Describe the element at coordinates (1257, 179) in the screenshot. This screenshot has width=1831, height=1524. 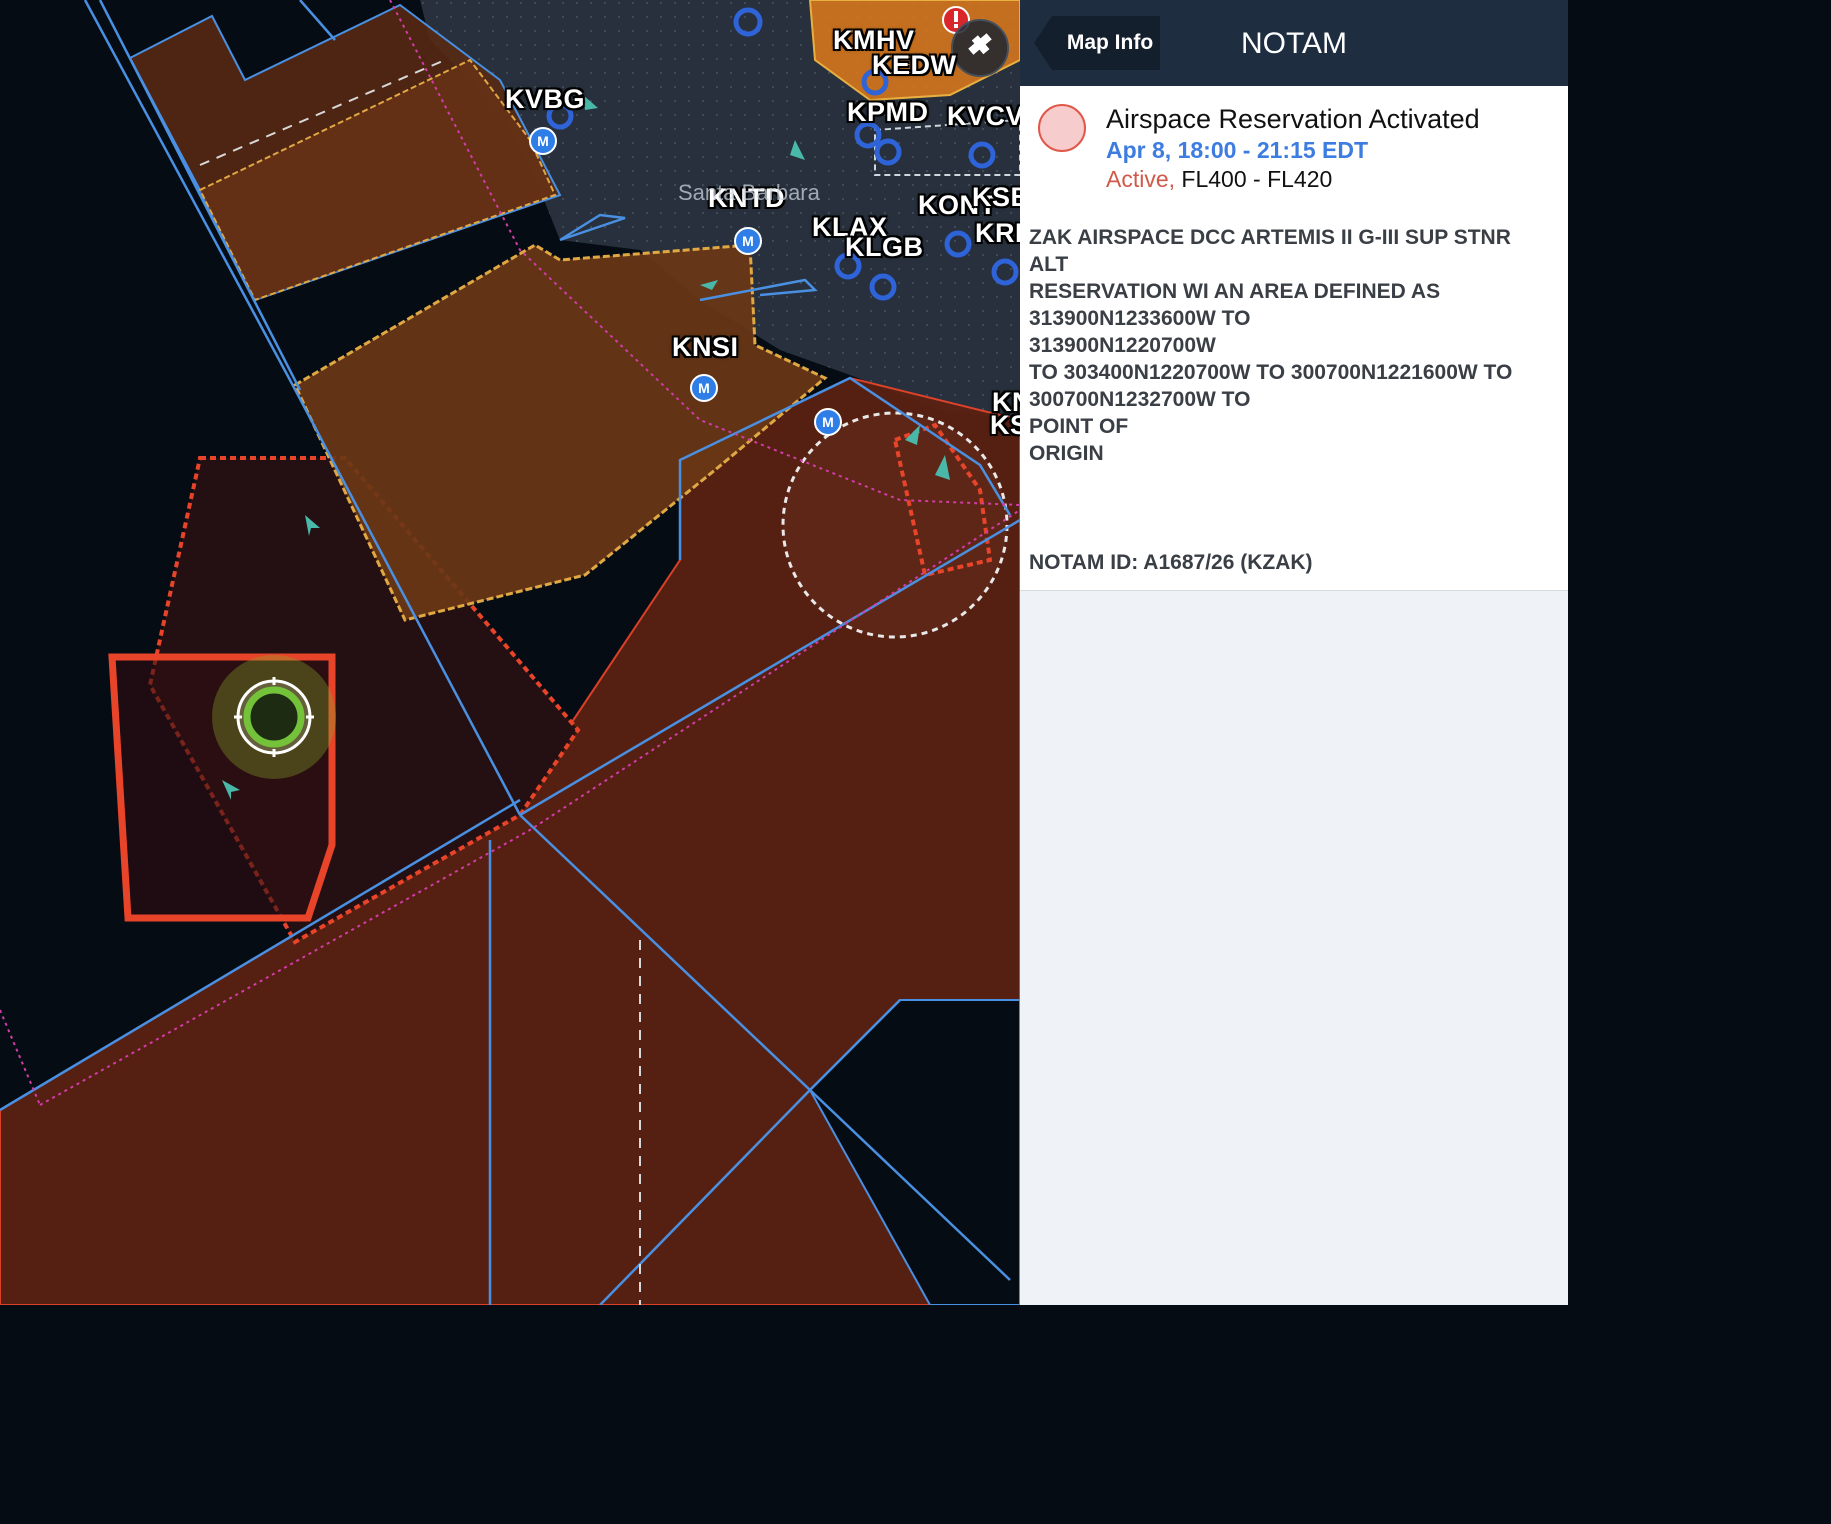
I see `notam-altitudes: FL400 - FL420` at that location.